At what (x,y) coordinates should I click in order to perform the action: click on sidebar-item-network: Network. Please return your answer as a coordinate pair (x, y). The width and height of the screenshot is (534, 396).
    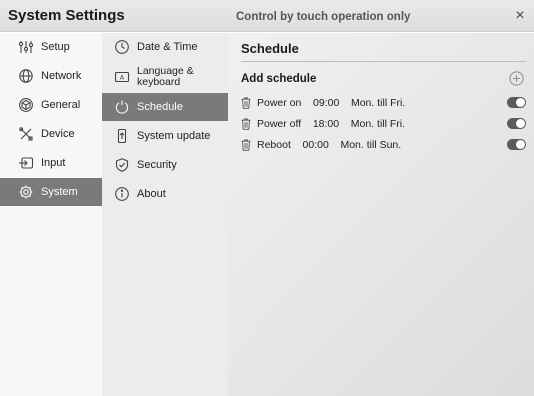
    Looking at the image, I should click on (51, 76).